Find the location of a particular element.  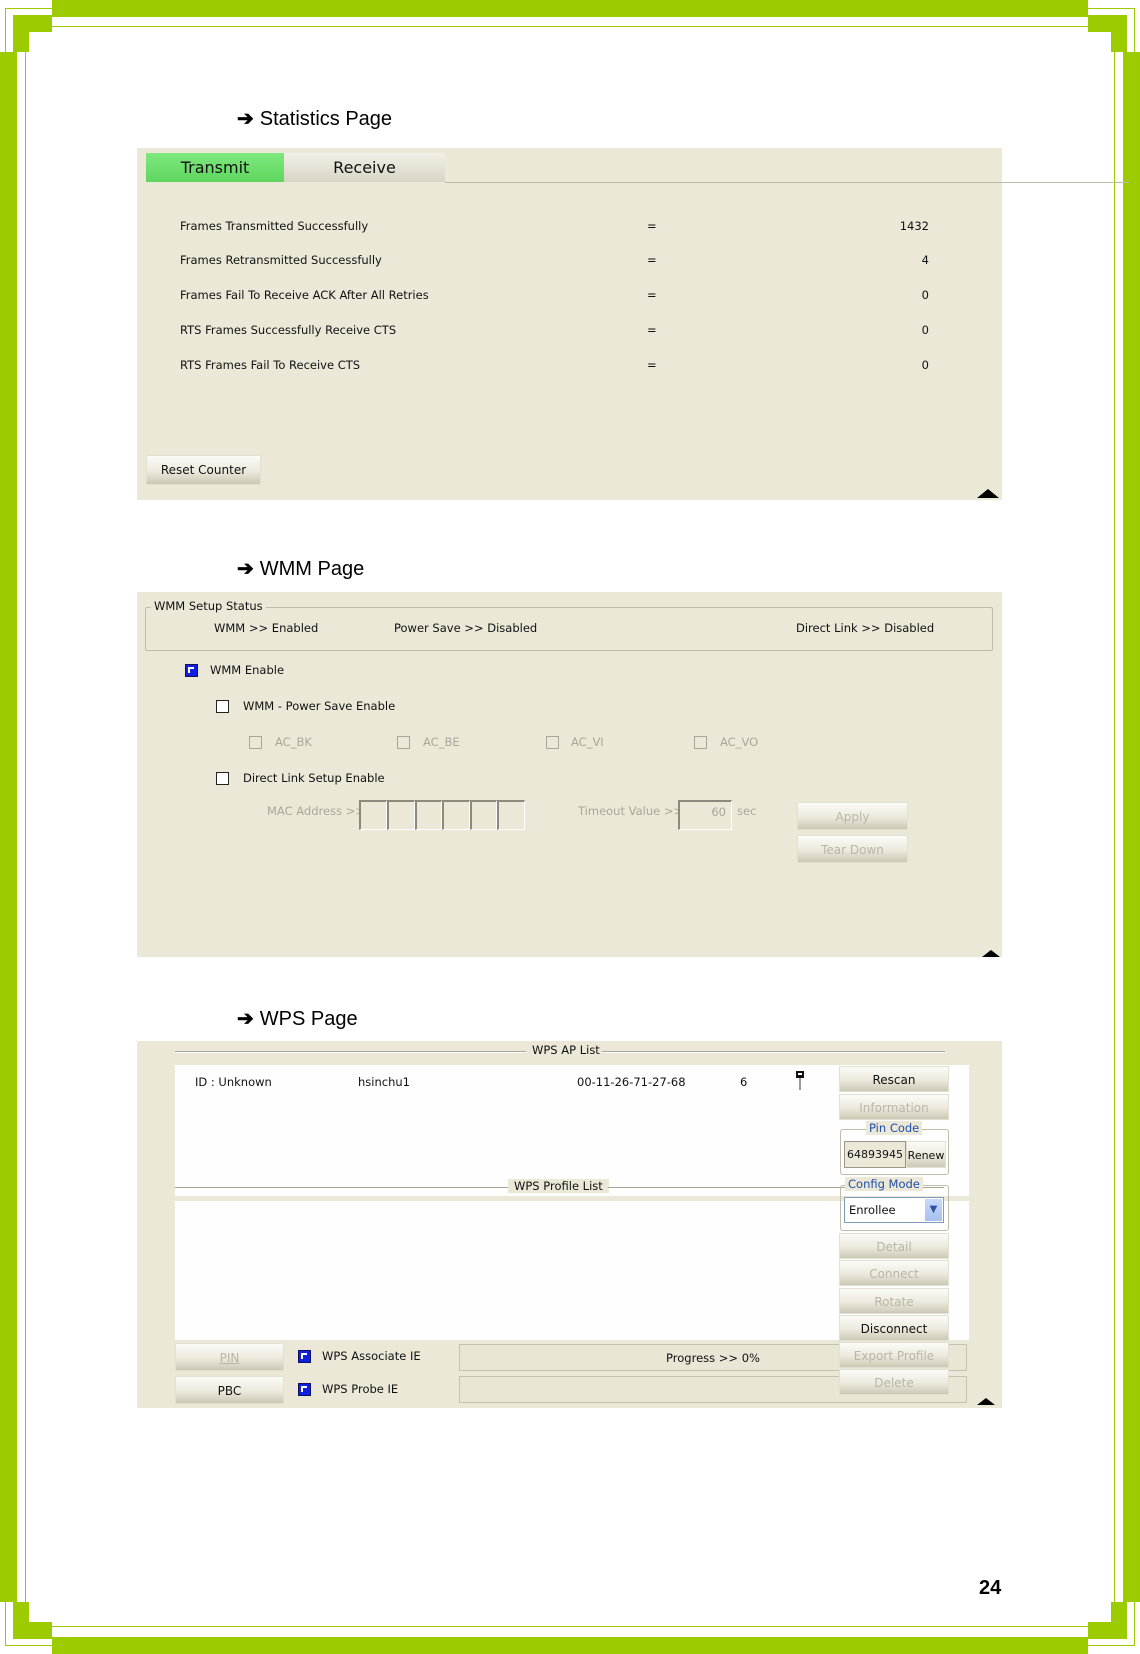

ac-be-checkbox is located at coordinates (403, 742).